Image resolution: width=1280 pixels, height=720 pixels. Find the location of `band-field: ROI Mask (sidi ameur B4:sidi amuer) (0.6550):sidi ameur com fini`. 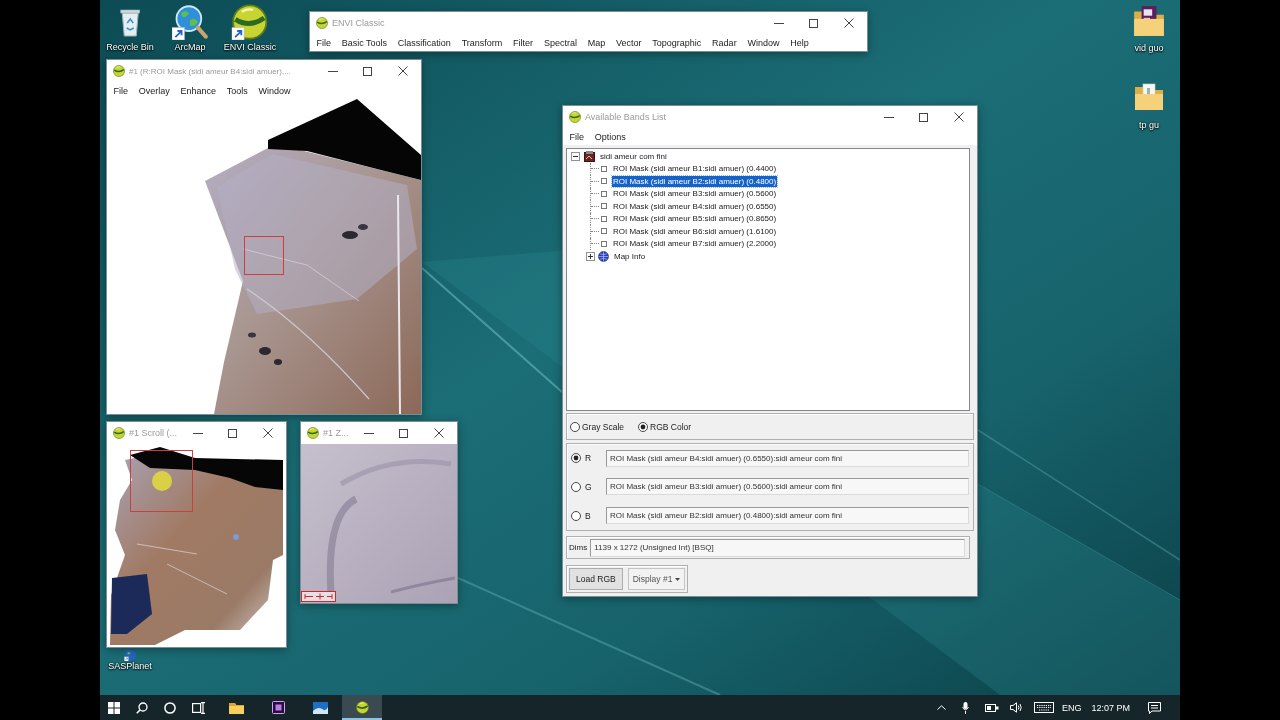

band-field: ROI Mask (sidi ameur B4:sidi amuer) (0.6550):sidi ameur com fini is located at coordinates (787, 458).